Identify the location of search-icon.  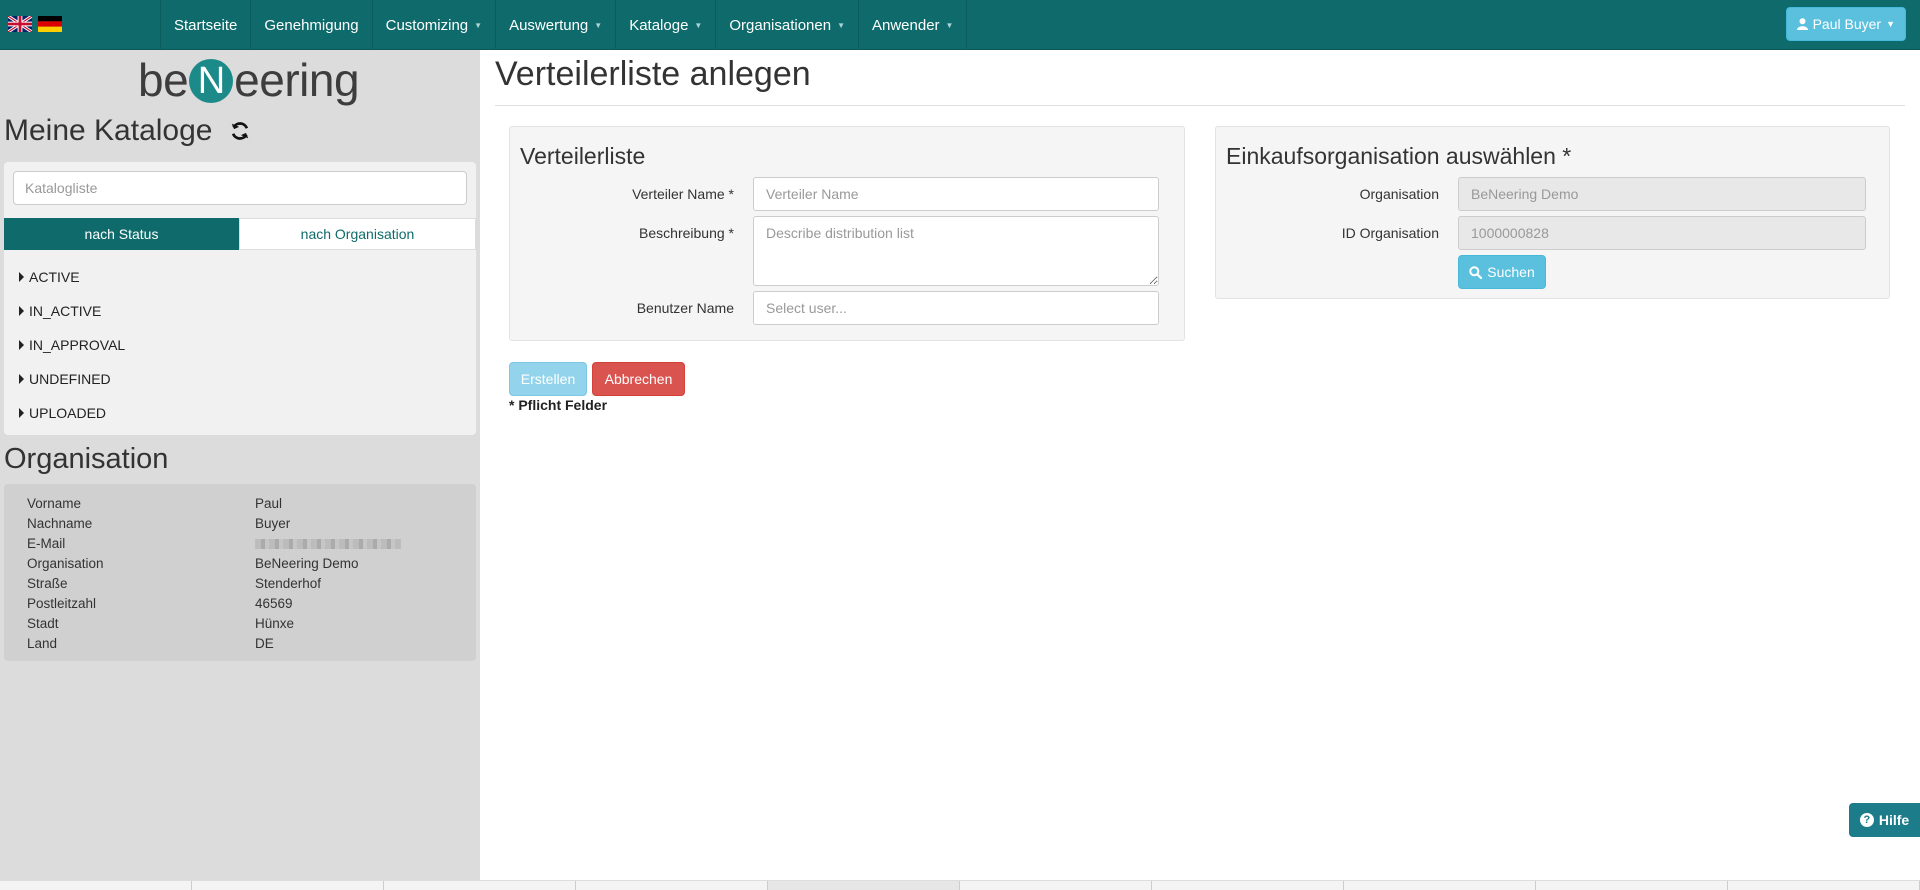
(1476, 272).